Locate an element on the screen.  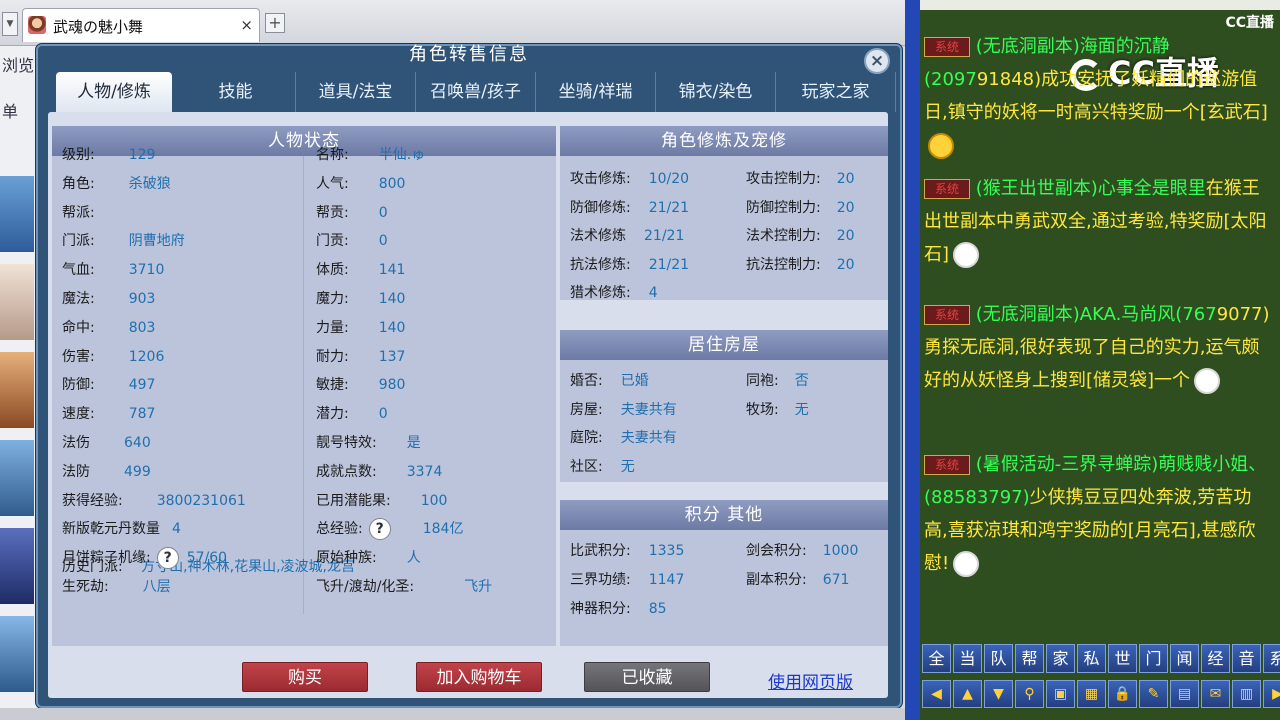
chat-channel-button: 系 is located at coordinates (1271, 658).